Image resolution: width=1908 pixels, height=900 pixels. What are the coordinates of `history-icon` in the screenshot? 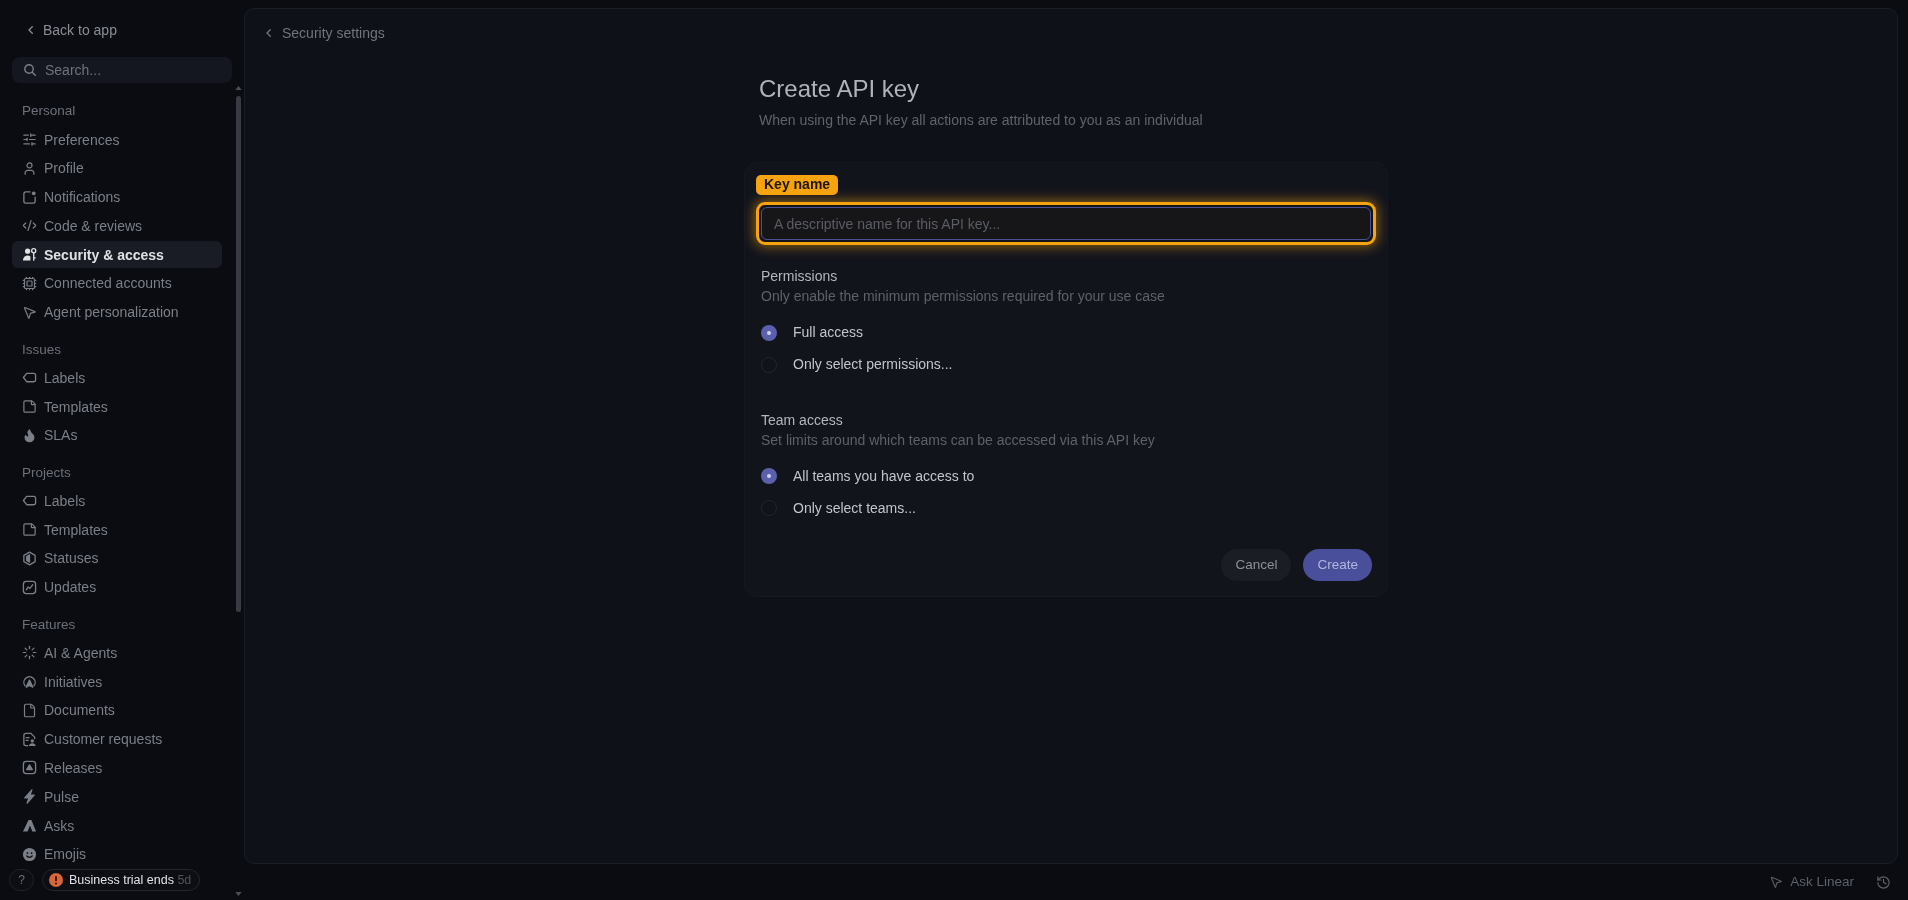 It's located at (1883, 882).